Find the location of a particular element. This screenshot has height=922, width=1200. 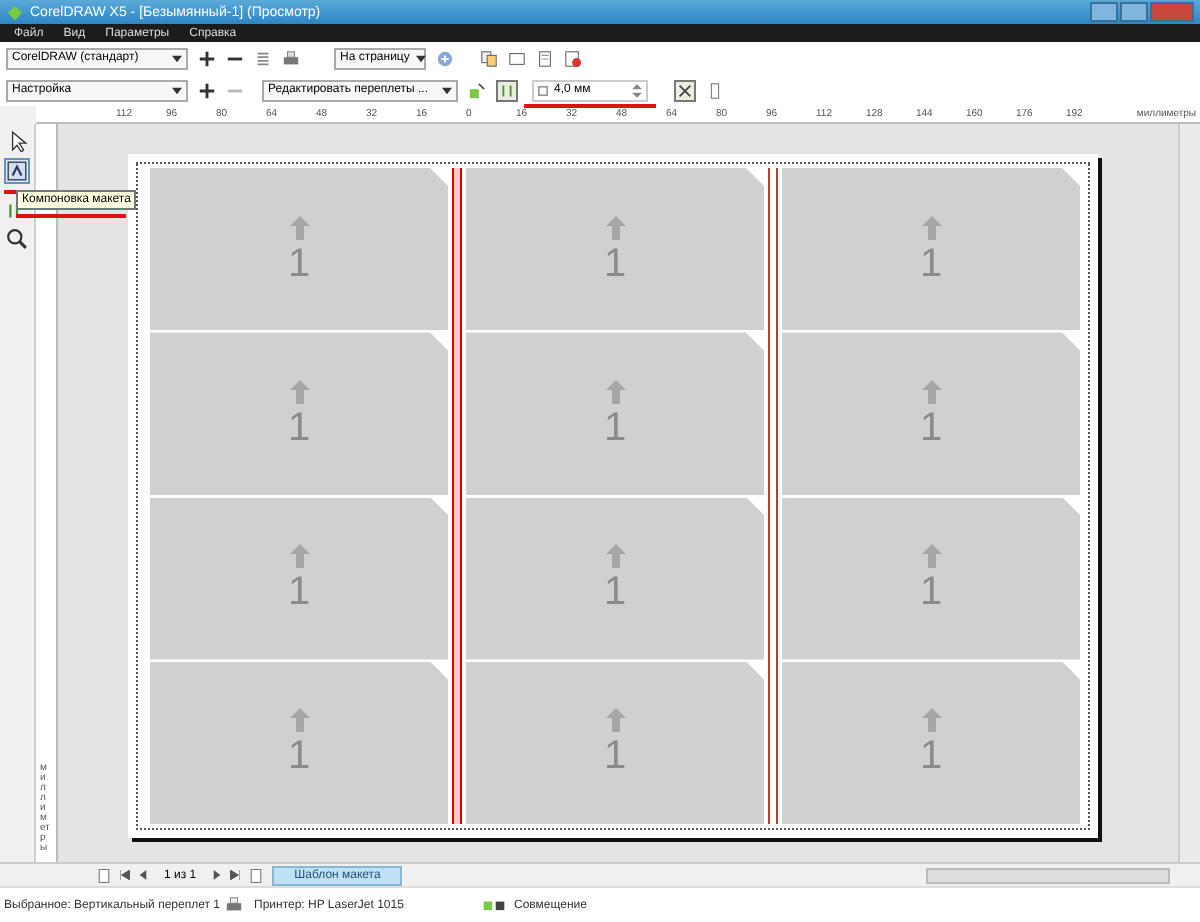

gutter-tool-icon is located at coordinates (507, 90).